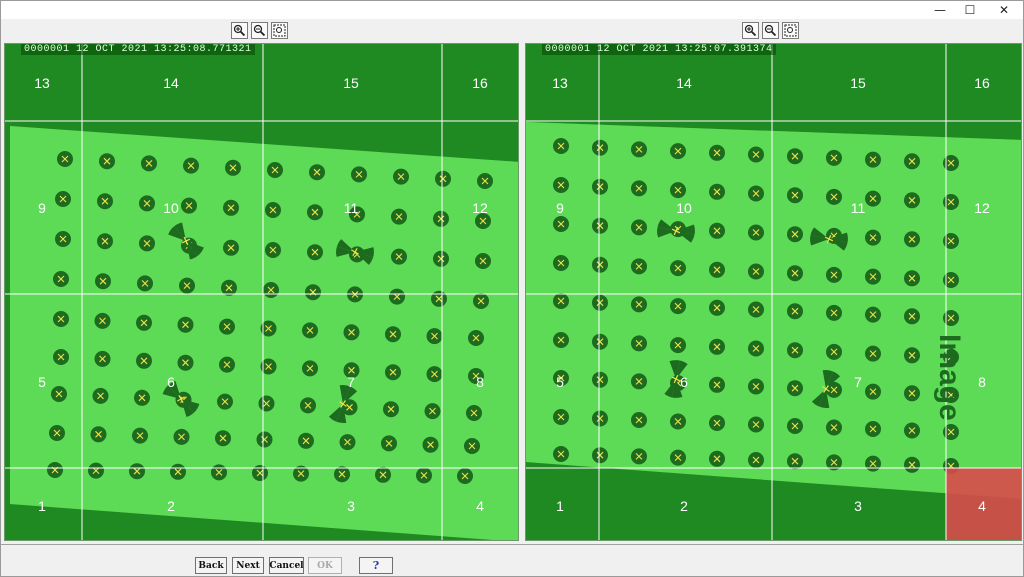 The width and height of the screenshot is (1024, 577). I want to click on ok-button: OK, so click(325, 565).